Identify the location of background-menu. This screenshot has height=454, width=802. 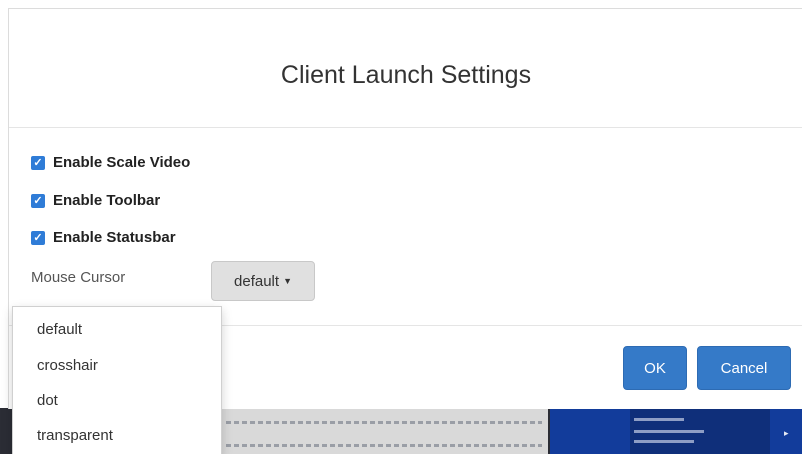
(700, 431).